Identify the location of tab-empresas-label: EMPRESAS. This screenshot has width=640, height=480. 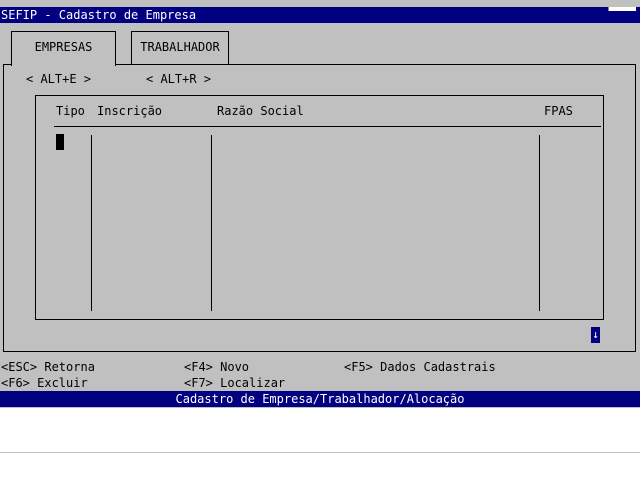
(63, 47).